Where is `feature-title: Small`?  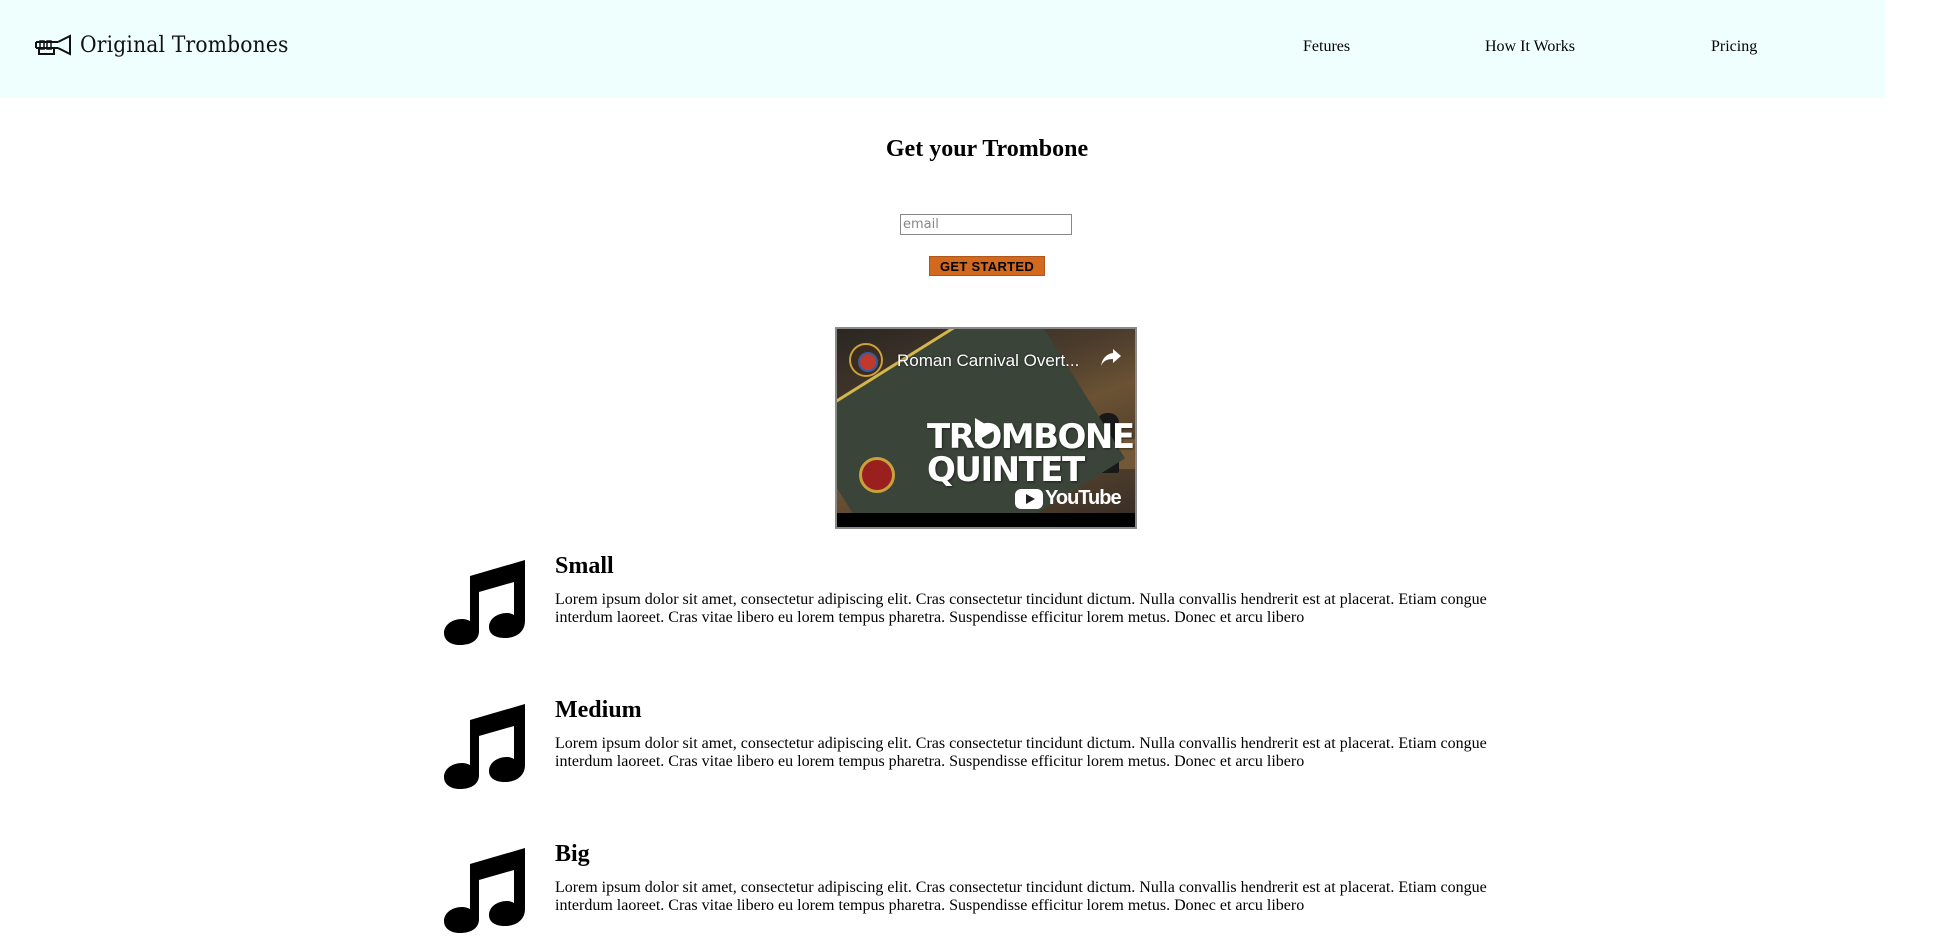 feature-title: Small is located at coordinates (584, 566).